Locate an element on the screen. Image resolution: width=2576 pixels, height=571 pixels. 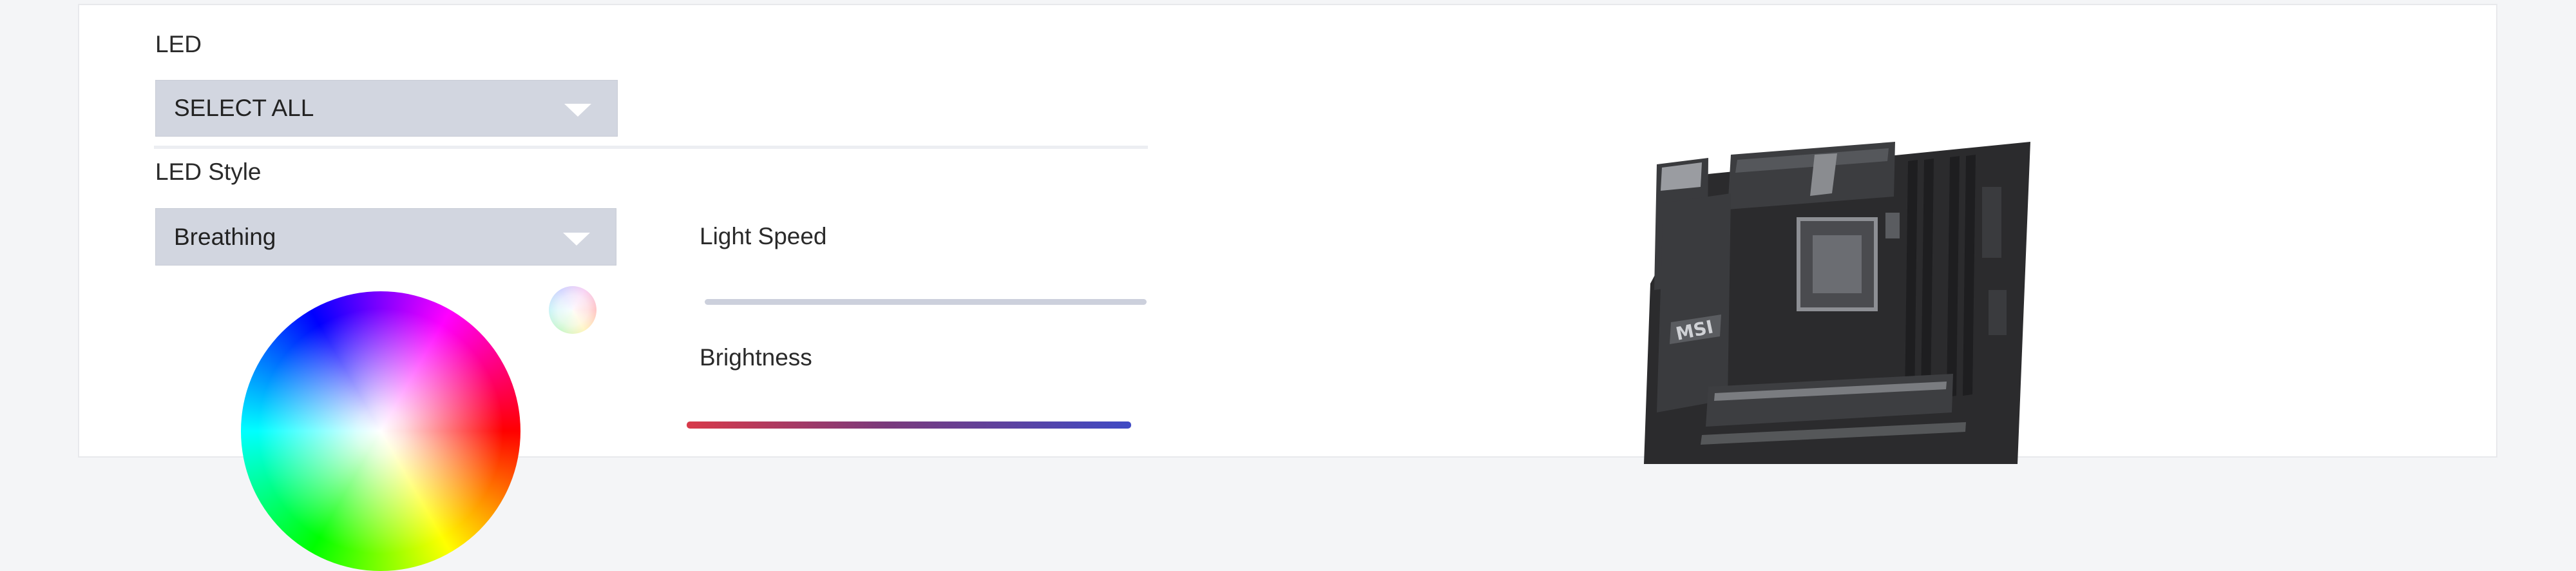
light-speed-slider is located at coordinates (926, 302).